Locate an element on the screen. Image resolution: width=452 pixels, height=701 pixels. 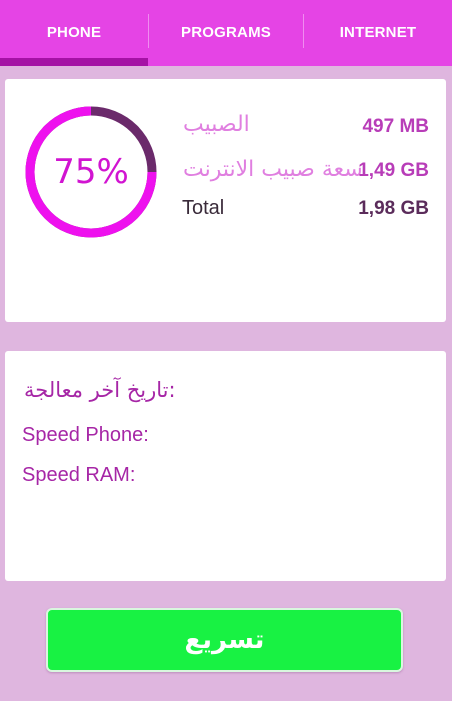
stat-name-internet-capacity: سعة صبيب الانترنت is located at coordinates (273, 169).